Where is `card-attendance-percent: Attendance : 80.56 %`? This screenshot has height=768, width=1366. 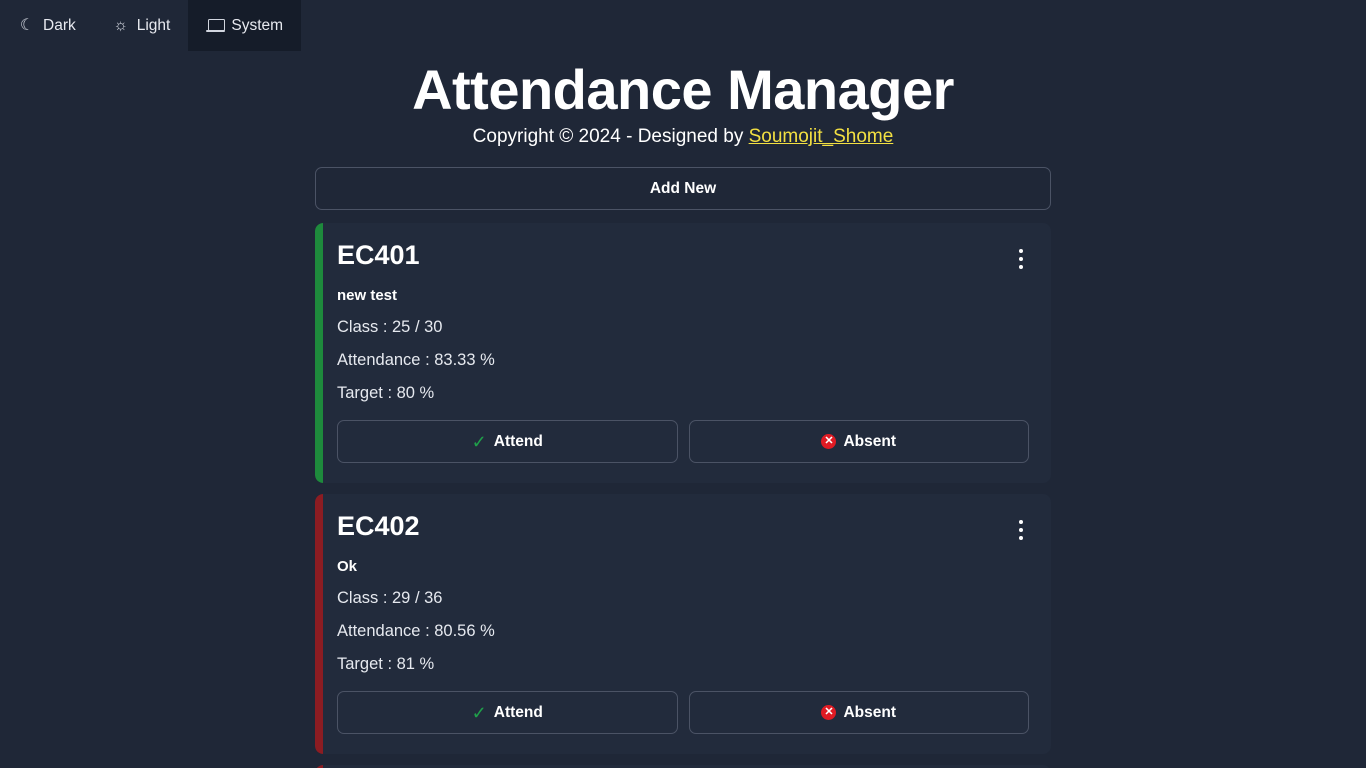 card-attendance-percent: Attendance : 80.56 % is located at coordinates (416, 631).